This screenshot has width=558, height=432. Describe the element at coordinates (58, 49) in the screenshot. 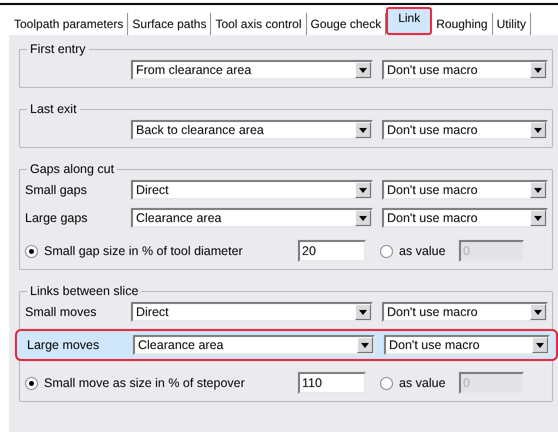

I see `group-title: First entry` at that location.